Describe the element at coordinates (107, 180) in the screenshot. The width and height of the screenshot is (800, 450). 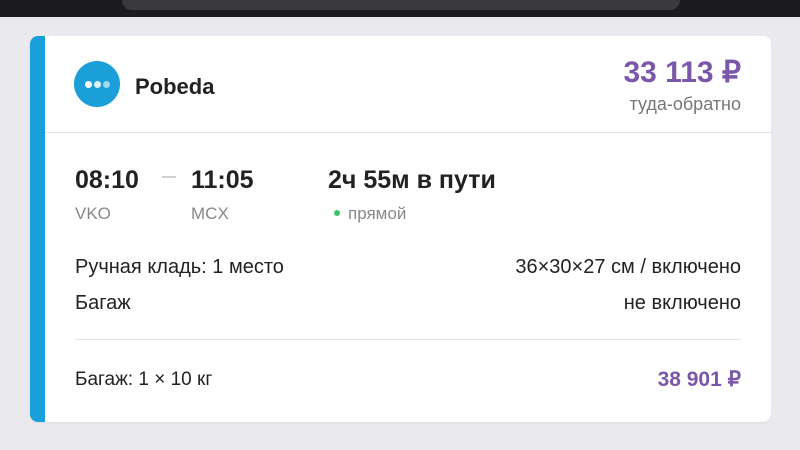
I see `departure-time: 08:10` at that location.